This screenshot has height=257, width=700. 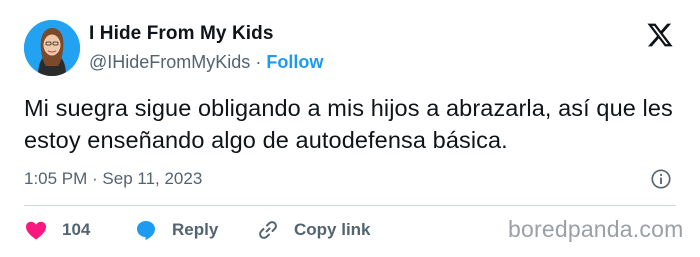 I want to click on copy-link-label: Copy link, so click(x=332, y=229).